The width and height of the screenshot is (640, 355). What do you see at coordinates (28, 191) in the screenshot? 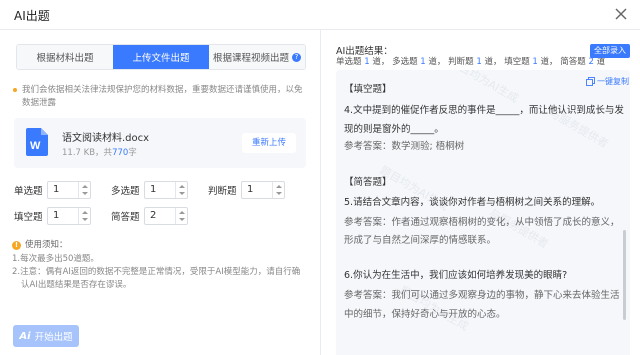
I see `single-choice-label: 单选题` at bounding box center [28, 191].